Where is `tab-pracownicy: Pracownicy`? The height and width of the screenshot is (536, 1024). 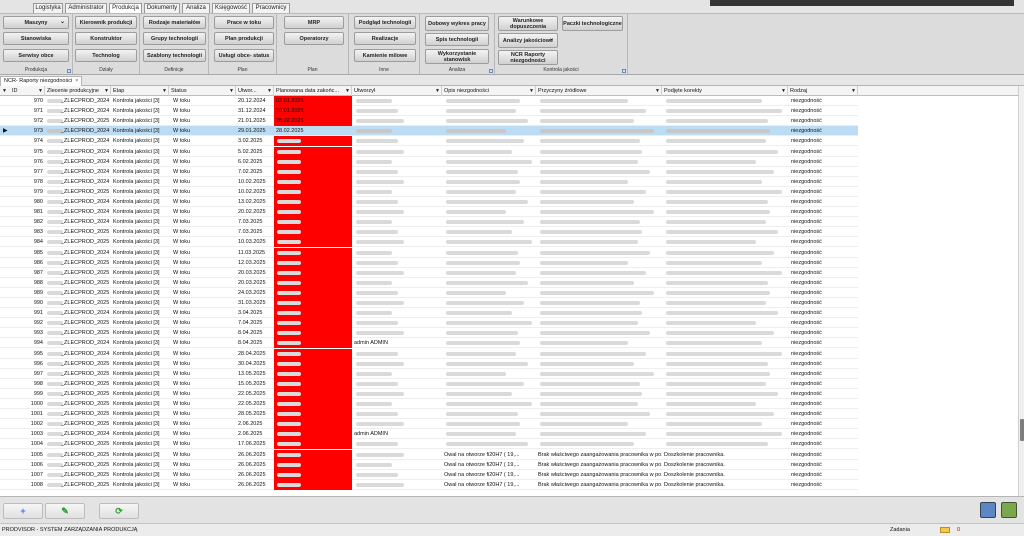 tab-pracownicy: Pracownicy is located at coordinates (271, 8).